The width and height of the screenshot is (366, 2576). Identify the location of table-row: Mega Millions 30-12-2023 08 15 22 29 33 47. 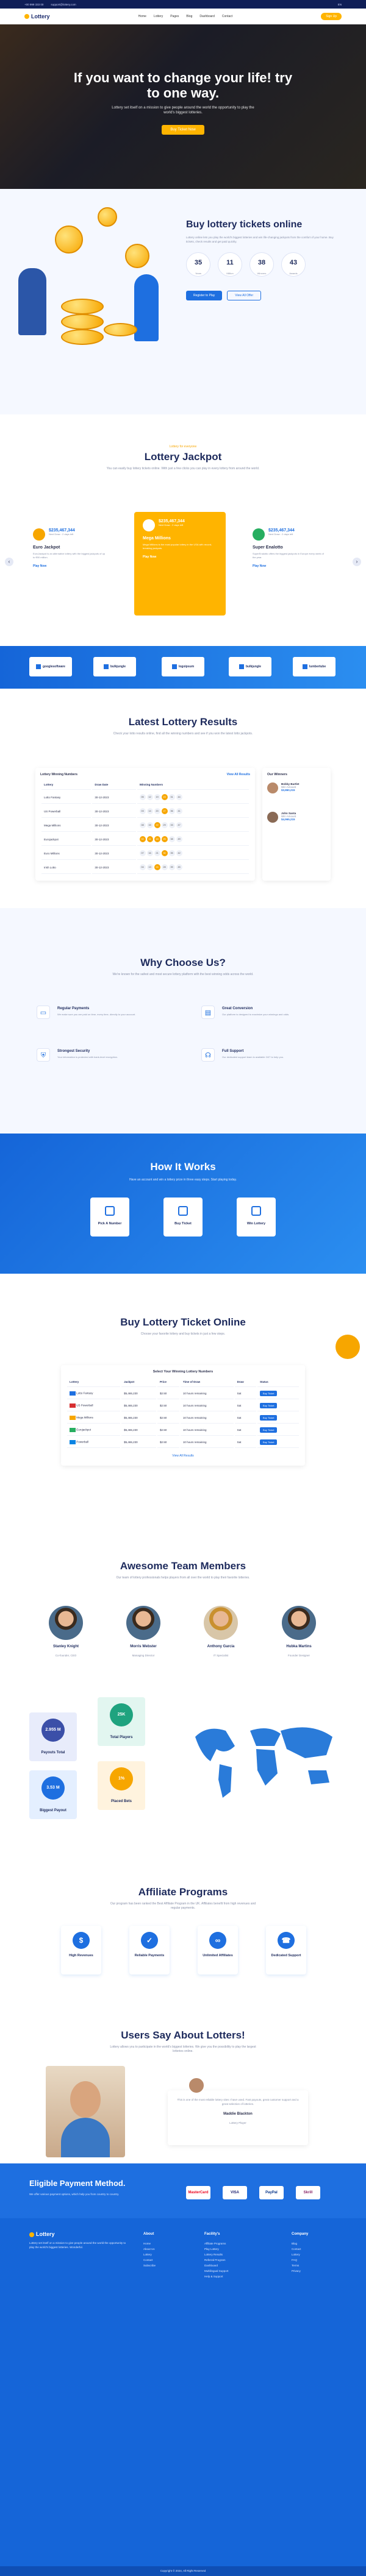
(145, 825).